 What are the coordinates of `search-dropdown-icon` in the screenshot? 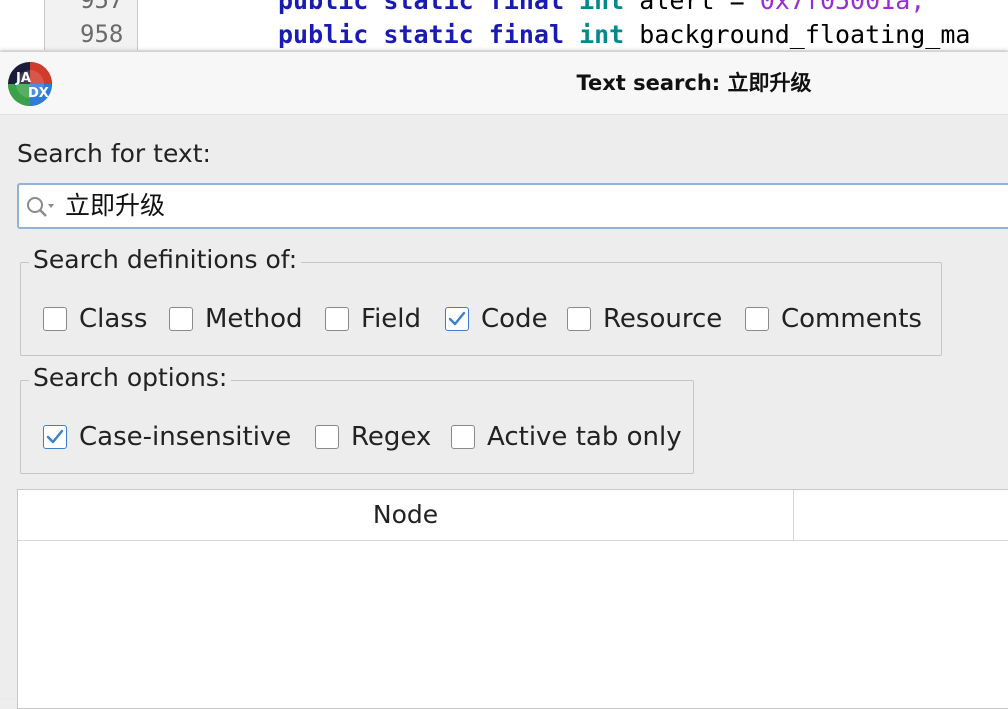 It's located at (42, 207).